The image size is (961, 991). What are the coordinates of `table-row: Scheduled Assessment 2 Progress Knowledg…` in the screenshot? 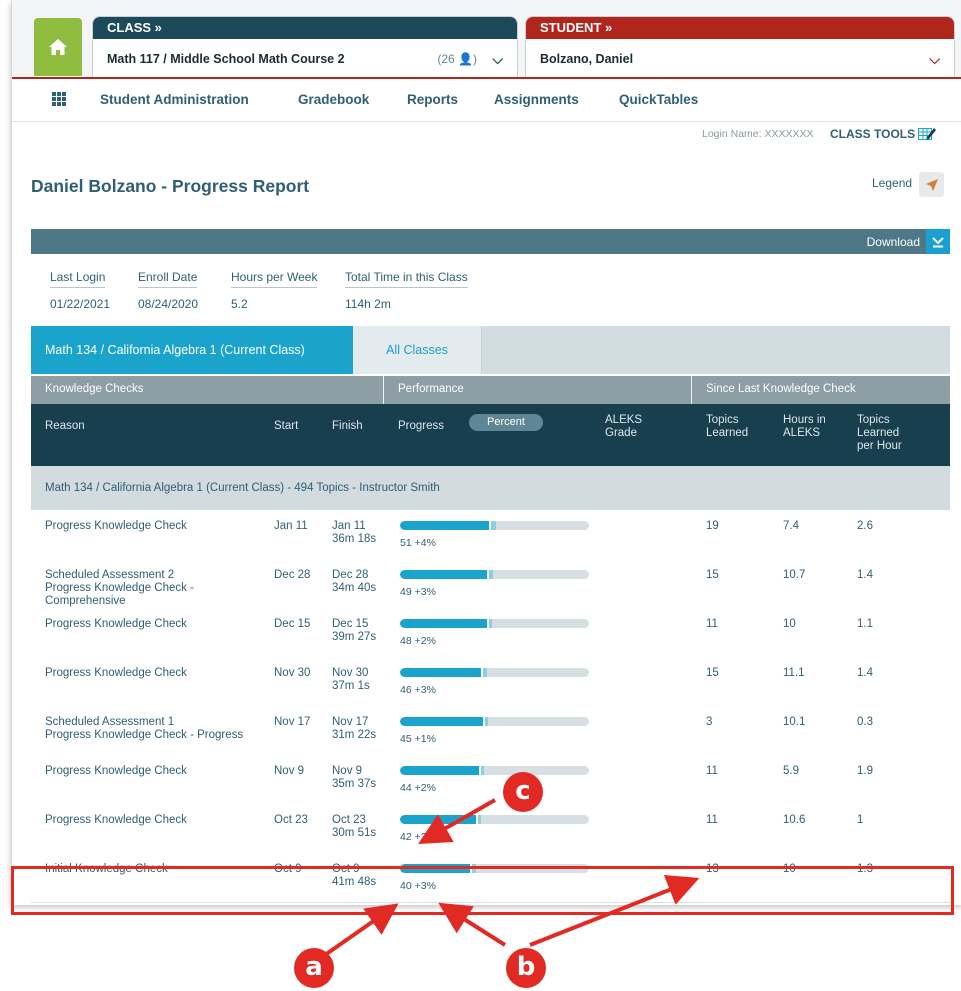 It's located at (490, 584).